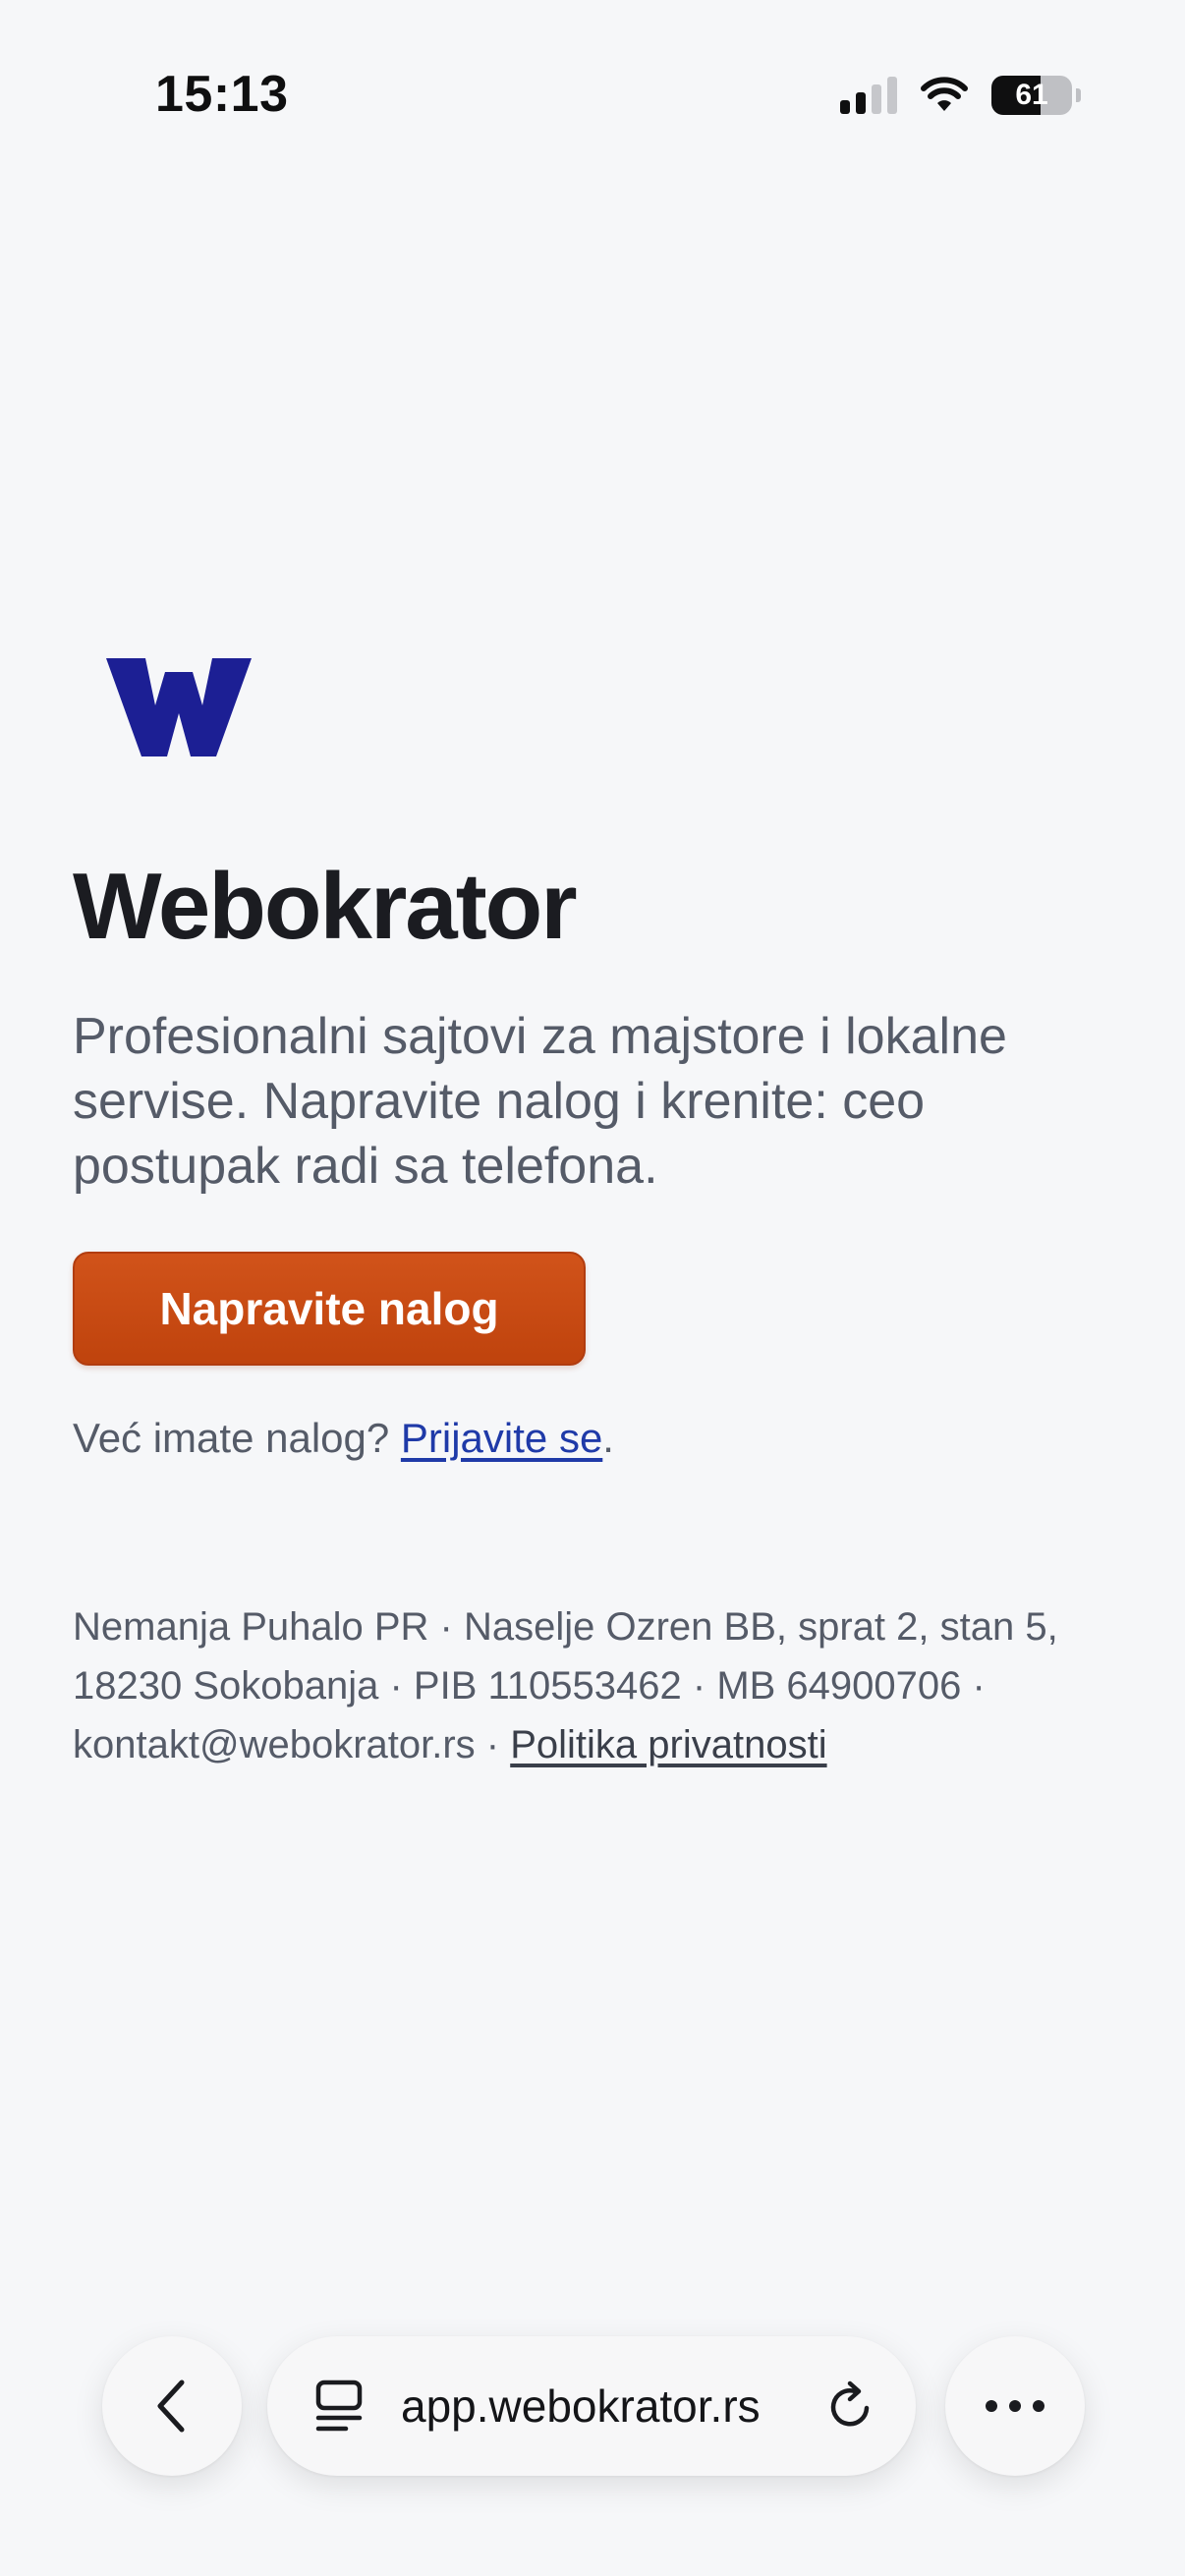  What do you see at coordinates (325, 906) in the screenshot?
I see `brand-title: Webokrator` at bounding box center [325, 906].